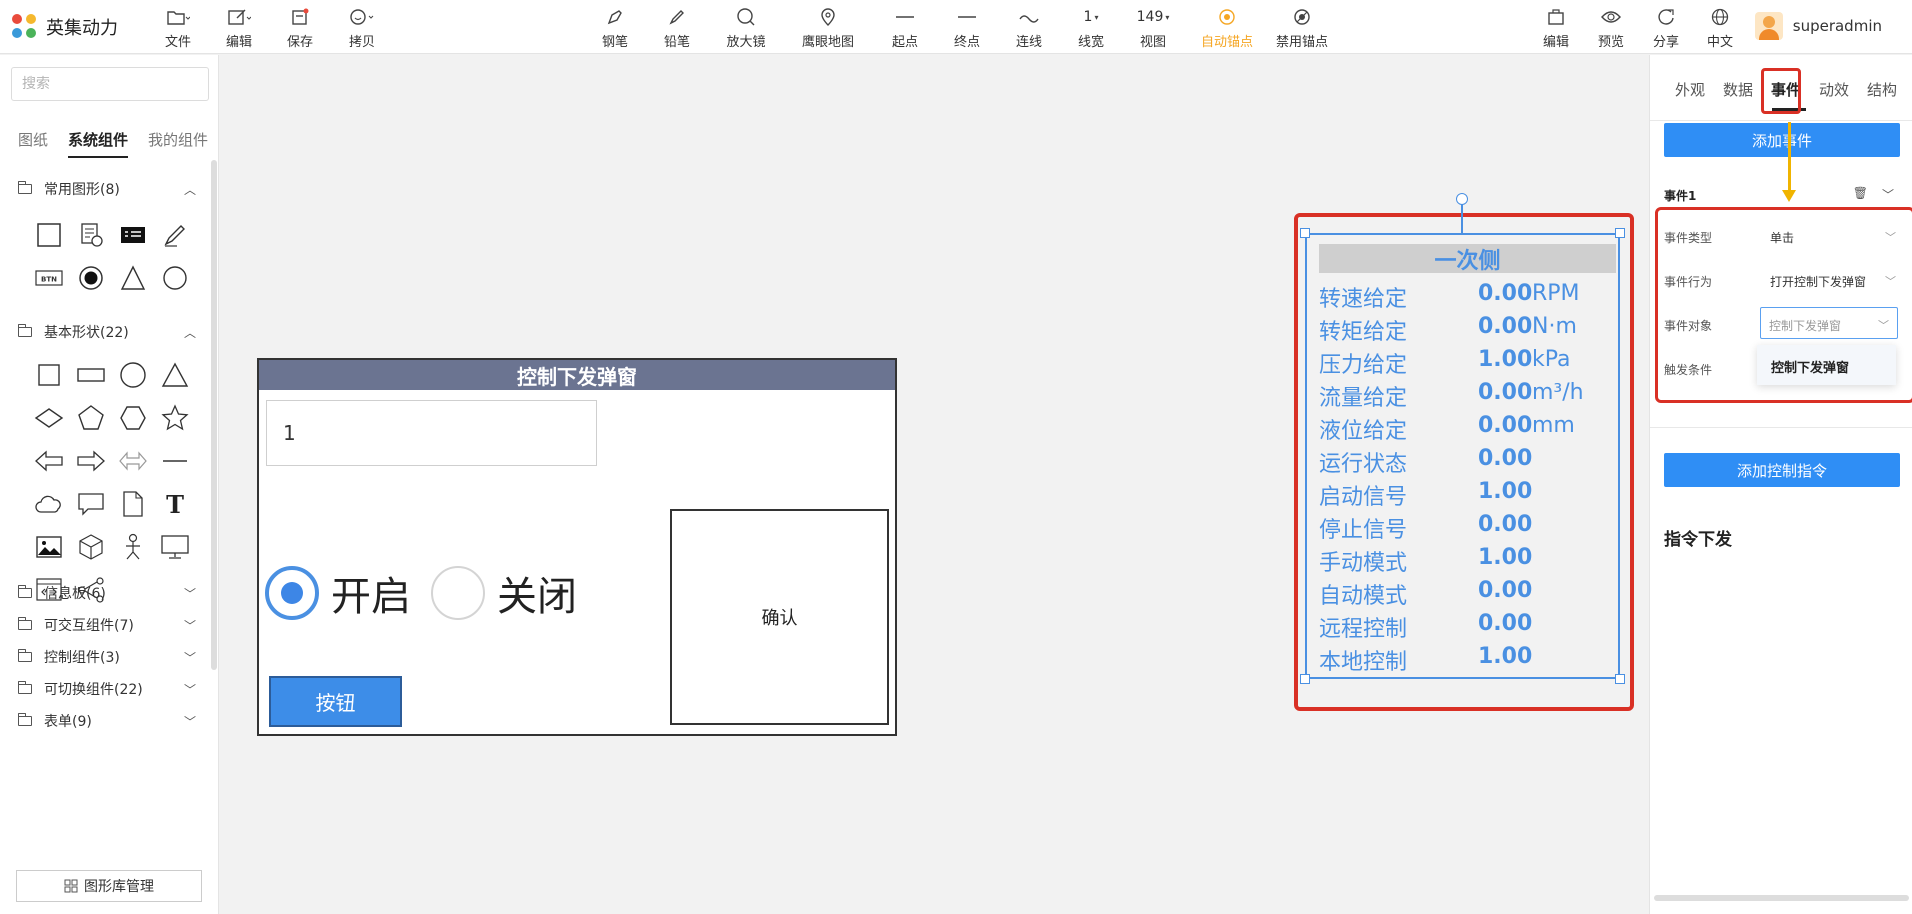 The width and height of the screenshot is (1912, 914). Describe the element at coordinates (1882, 94) in the screenshot. I see `tab-structure: 结构` at that location.